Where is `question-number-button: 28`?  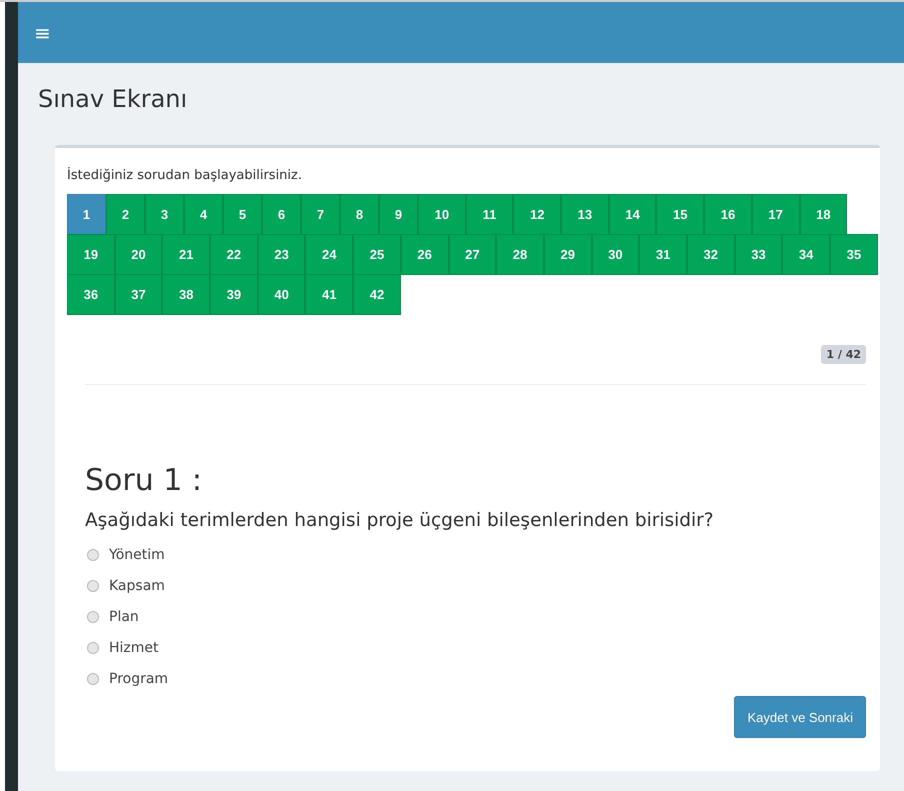
question-number-button: 28 is located at coordinates (520, 254).